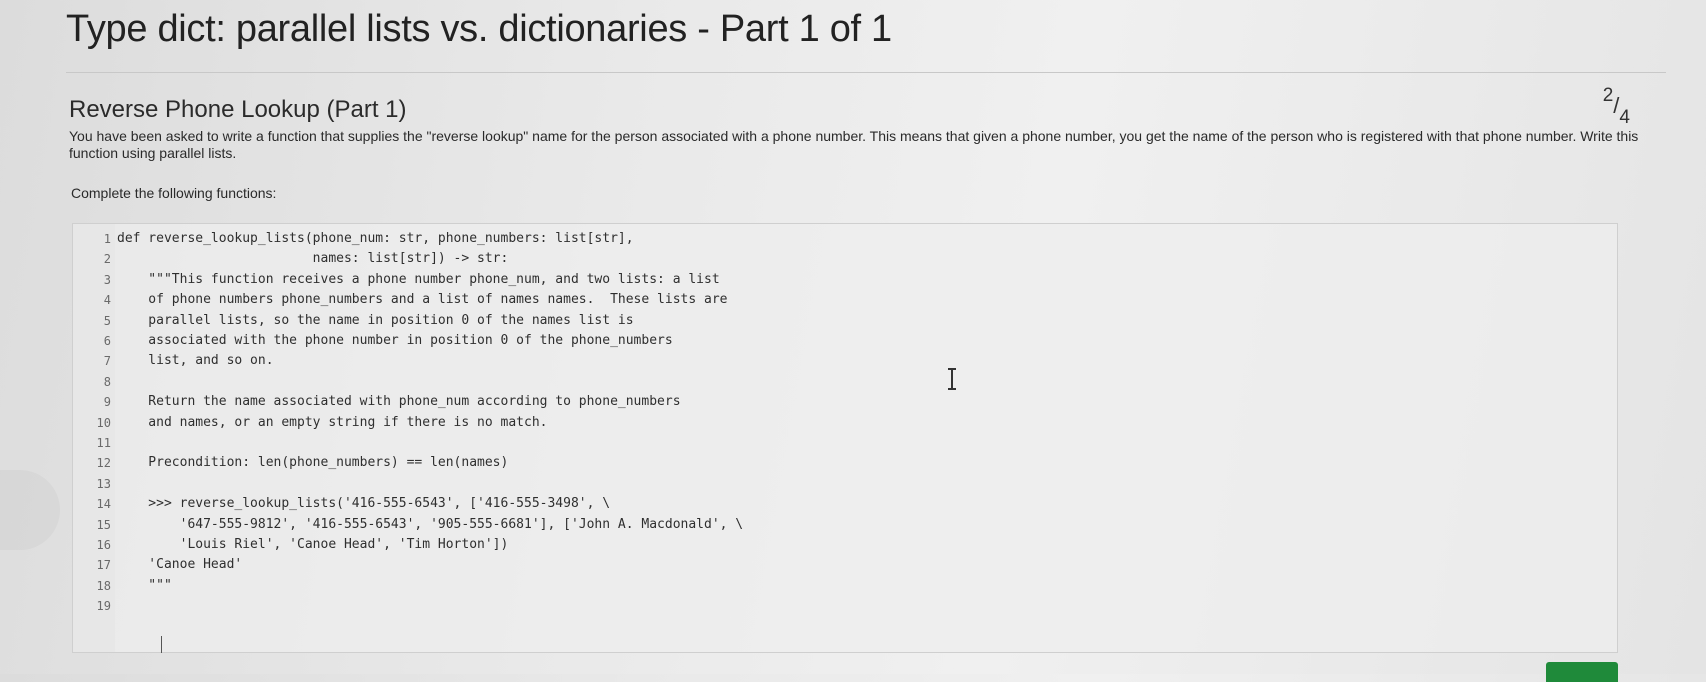  What do you see at coordinates (845, 259) in the screenshot?
I see `code-line: 2 names: list[str]) -> str:` at bounding box center [845, 259].